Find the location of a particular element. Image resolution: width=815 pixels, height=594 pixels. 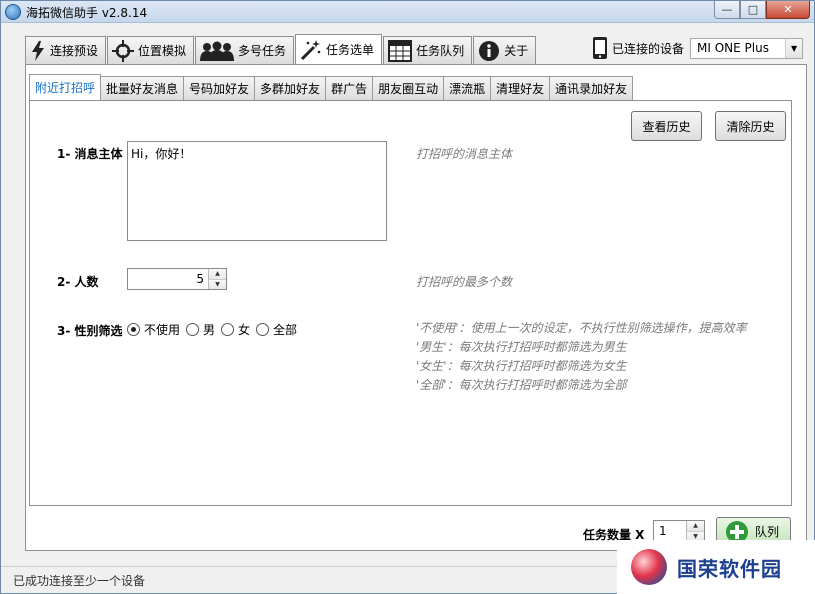

tab-label: 关于 is located at coordinates (516, 51).